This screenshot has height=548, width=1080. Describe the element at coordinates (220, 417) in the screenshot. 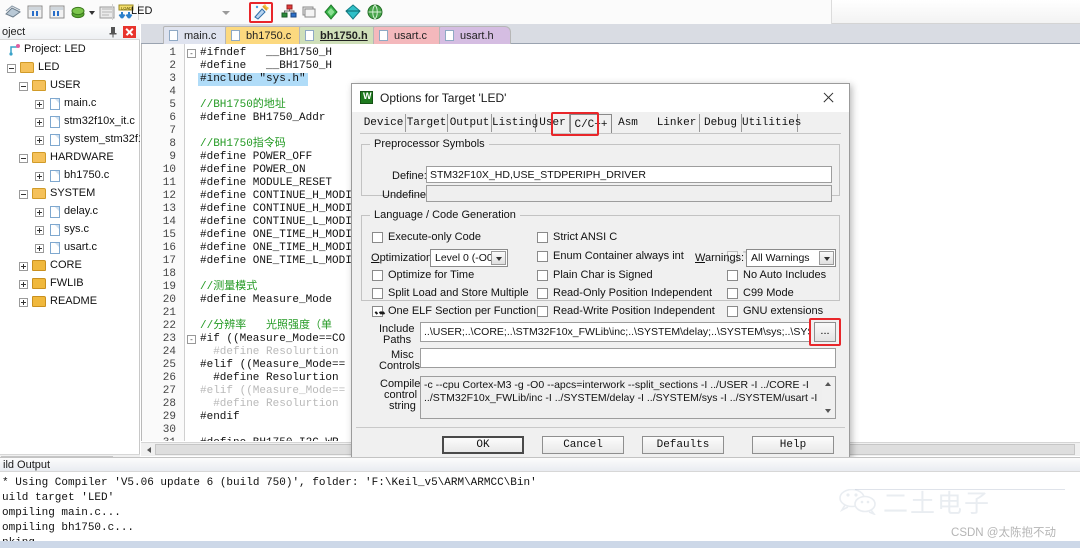

I see `code-line: #endif` at that location.